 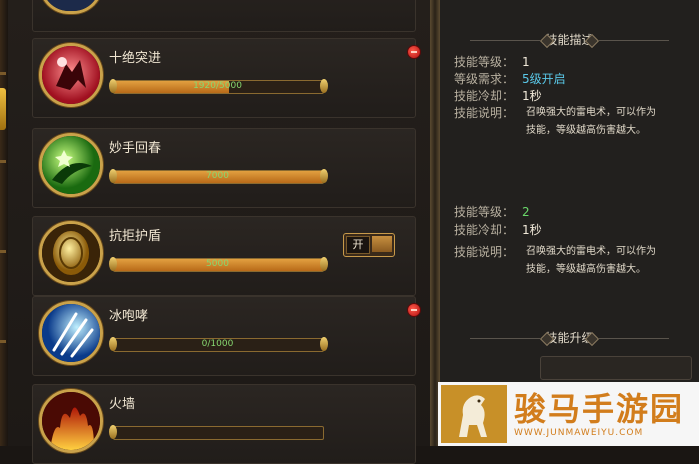 I want to click on progress-text: 5000, so click(x=217, y=264).